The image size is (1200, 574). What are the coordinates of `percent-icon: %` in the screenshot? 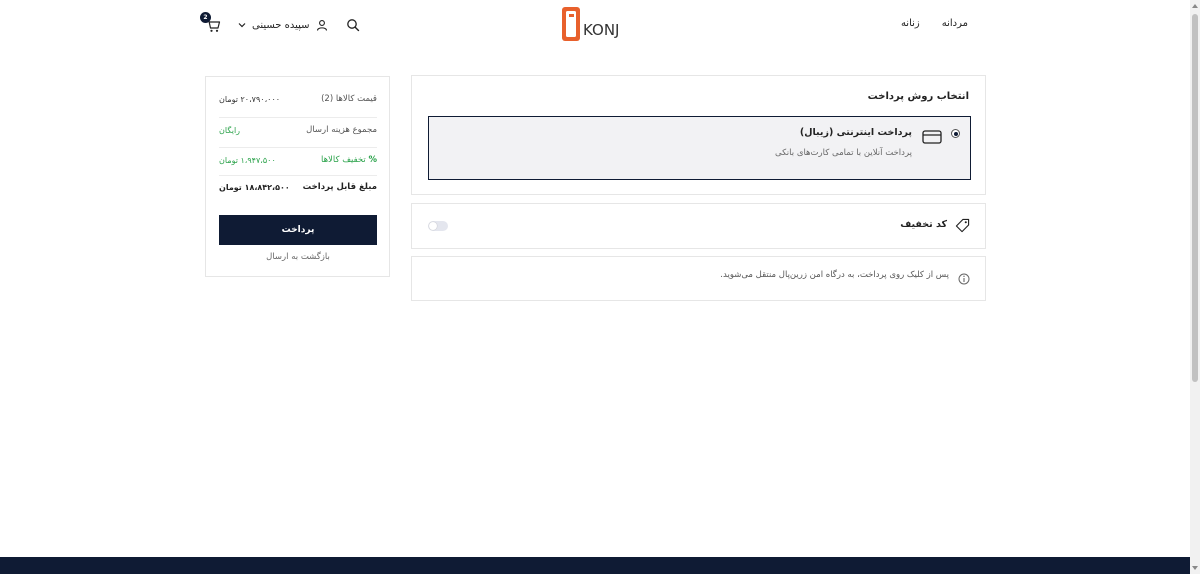 It's located at (372, 160).